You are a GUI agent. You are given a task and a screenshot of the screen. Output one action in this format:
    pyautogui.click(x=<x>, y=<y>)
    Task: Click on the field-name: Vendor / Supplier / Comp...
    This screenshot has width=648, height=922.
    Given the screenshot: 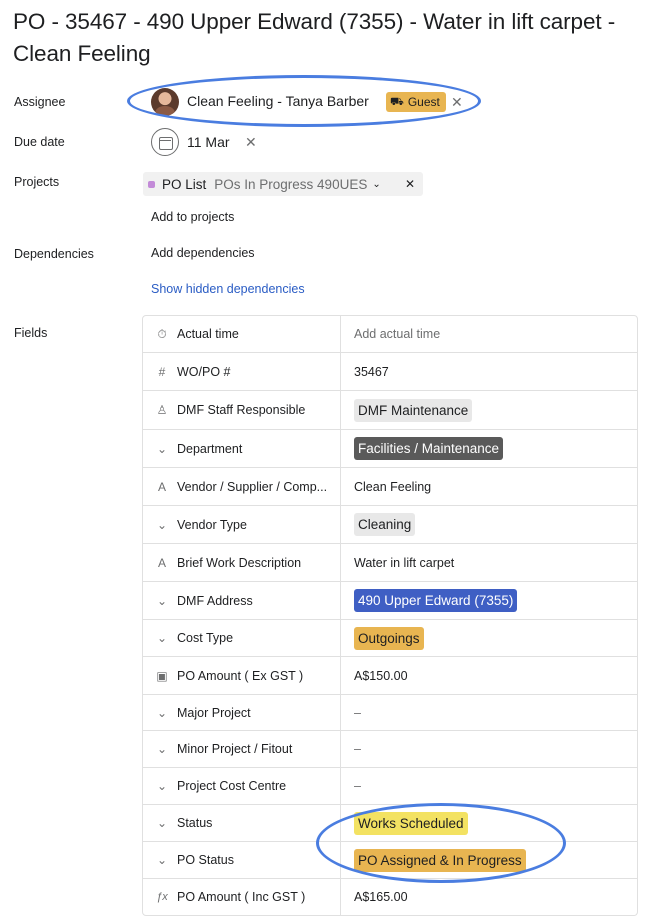 What is the action you would take?
    pyautogui.click(x=252, y=486)
    